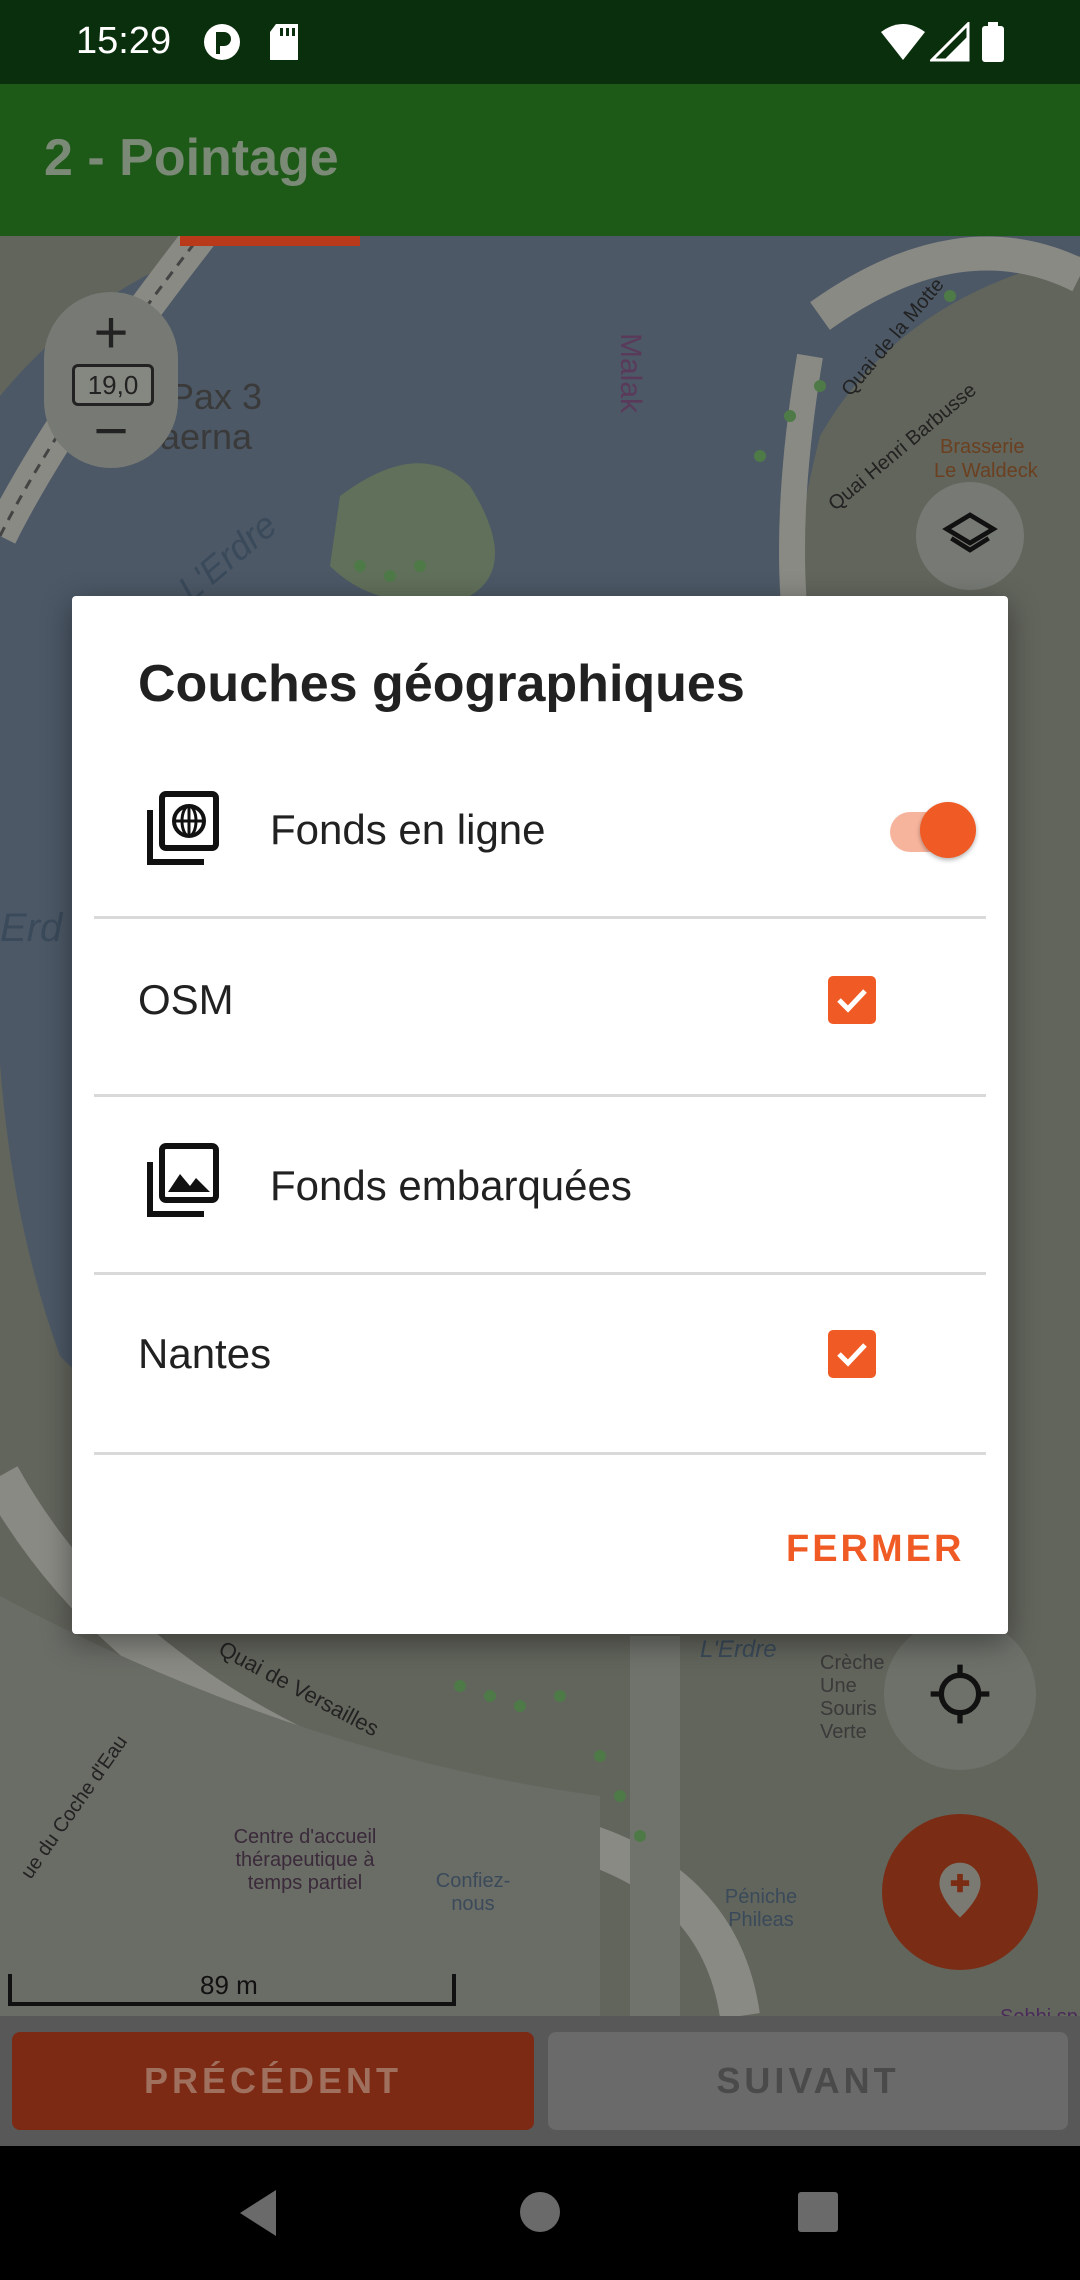 This screenshot has height=2280, width=1080. Describe the element at coordinates (982, 447) in the screenshot. I see `map-label: Brasserie` at that location.